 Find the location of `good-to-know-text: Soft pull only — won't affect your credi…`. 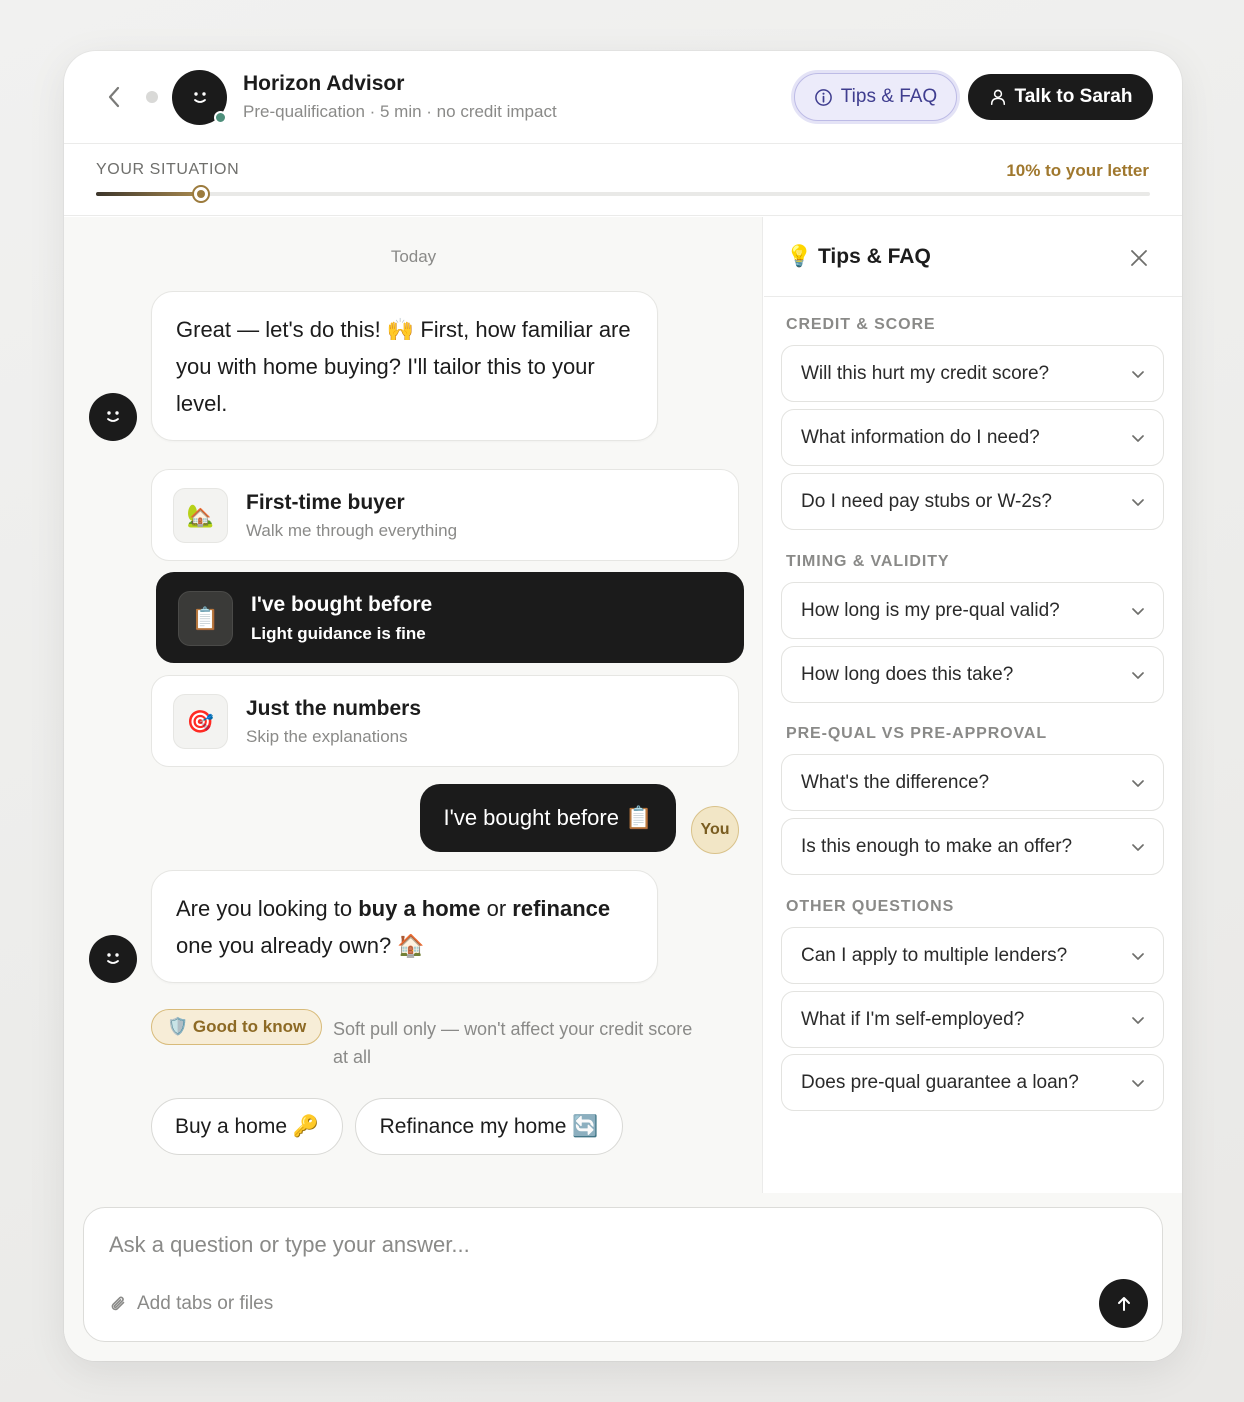

good-to-know-text: Soft pull only — won't affect your credi… is located at coordinates (513, 1043).